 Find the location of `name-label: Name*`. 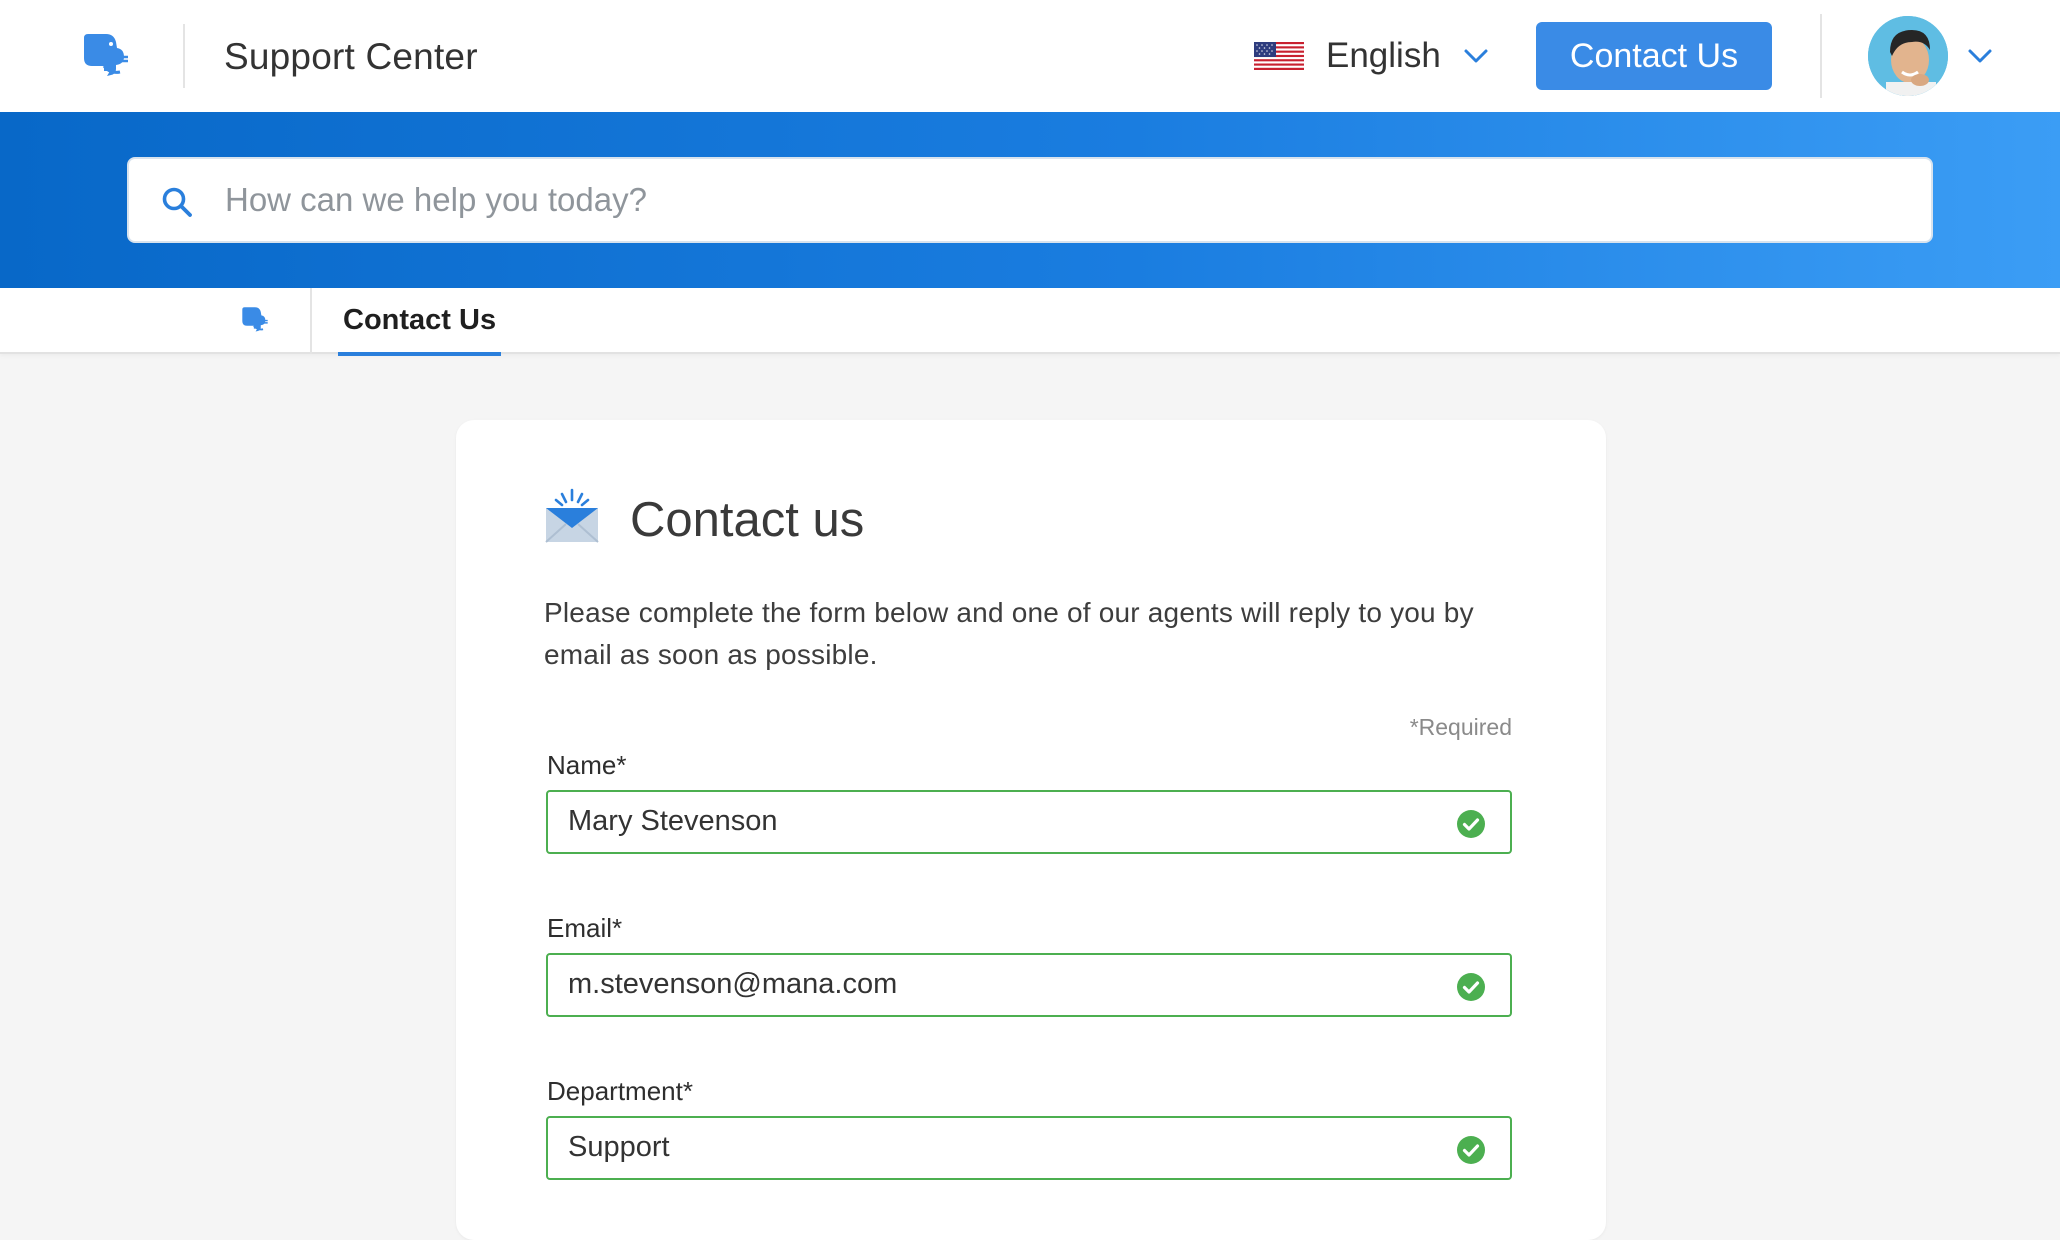

name-label: Name* is located at coordinates (587, 765).